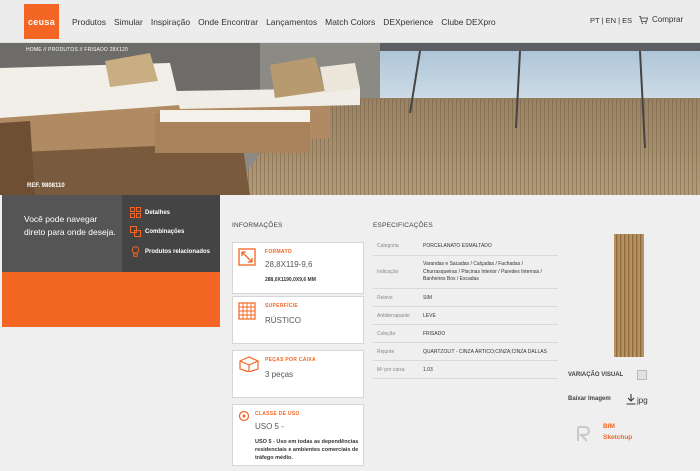 This screenshot has height=471, width=700. Describe the element at coordinates (111, 299) in the screenshot. I see `orange-panel` at that location.